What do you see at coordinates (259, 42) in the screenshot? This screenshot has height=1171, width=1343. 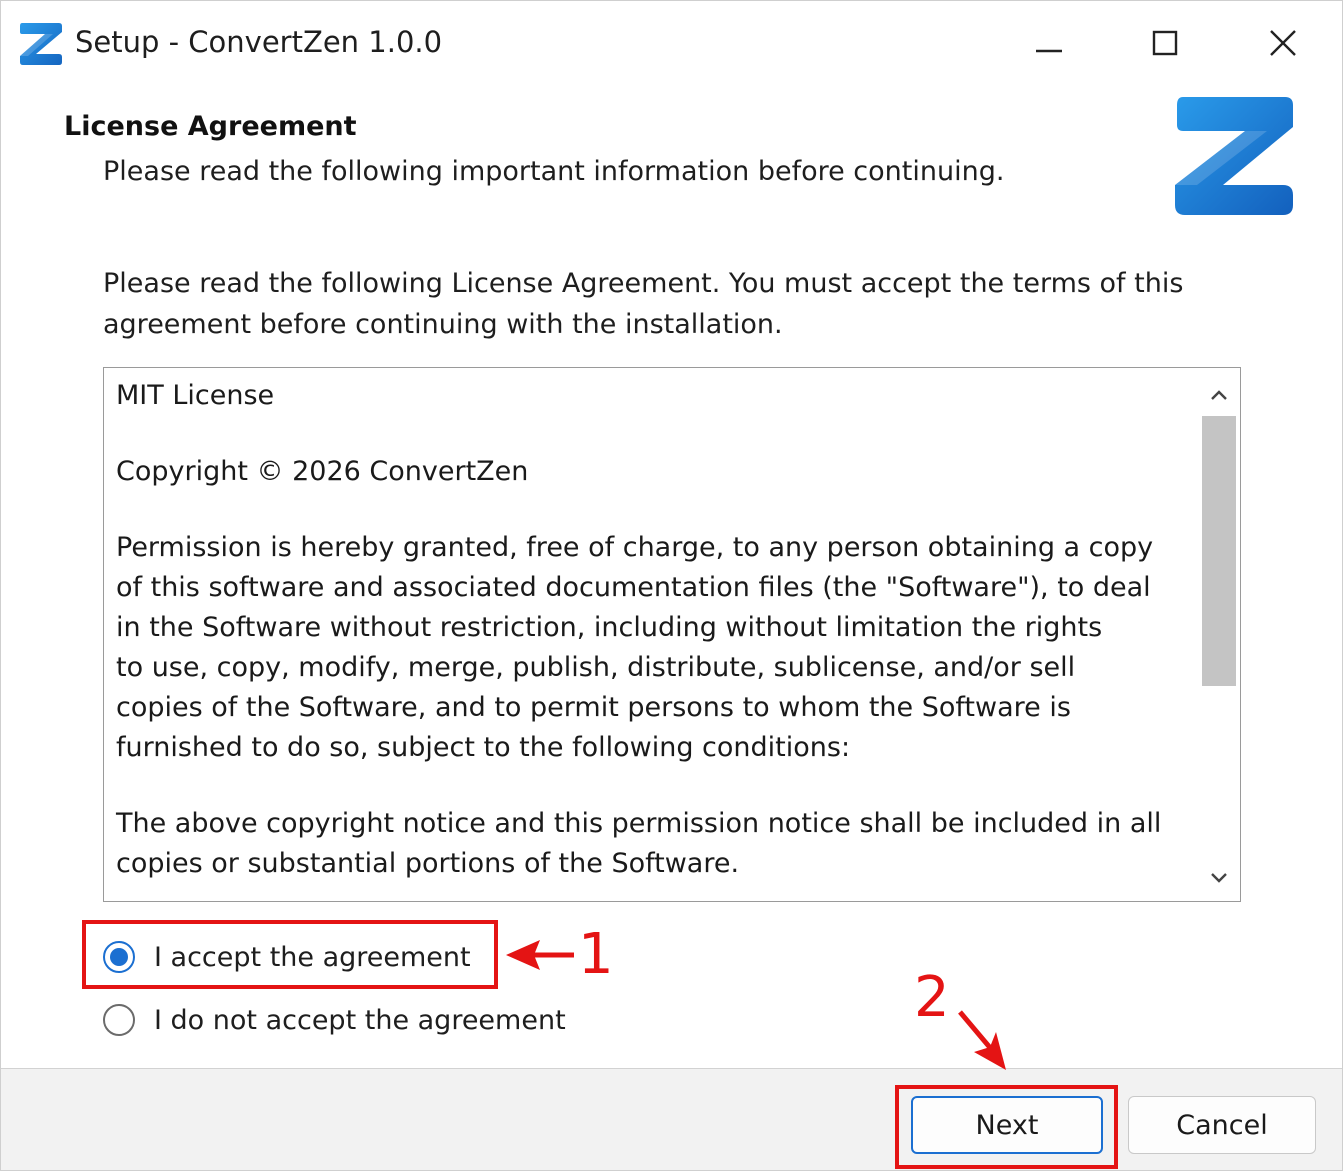 I see `window-title: Setup - ConvertZen 1.0.0` at bounding box center [259, 42].